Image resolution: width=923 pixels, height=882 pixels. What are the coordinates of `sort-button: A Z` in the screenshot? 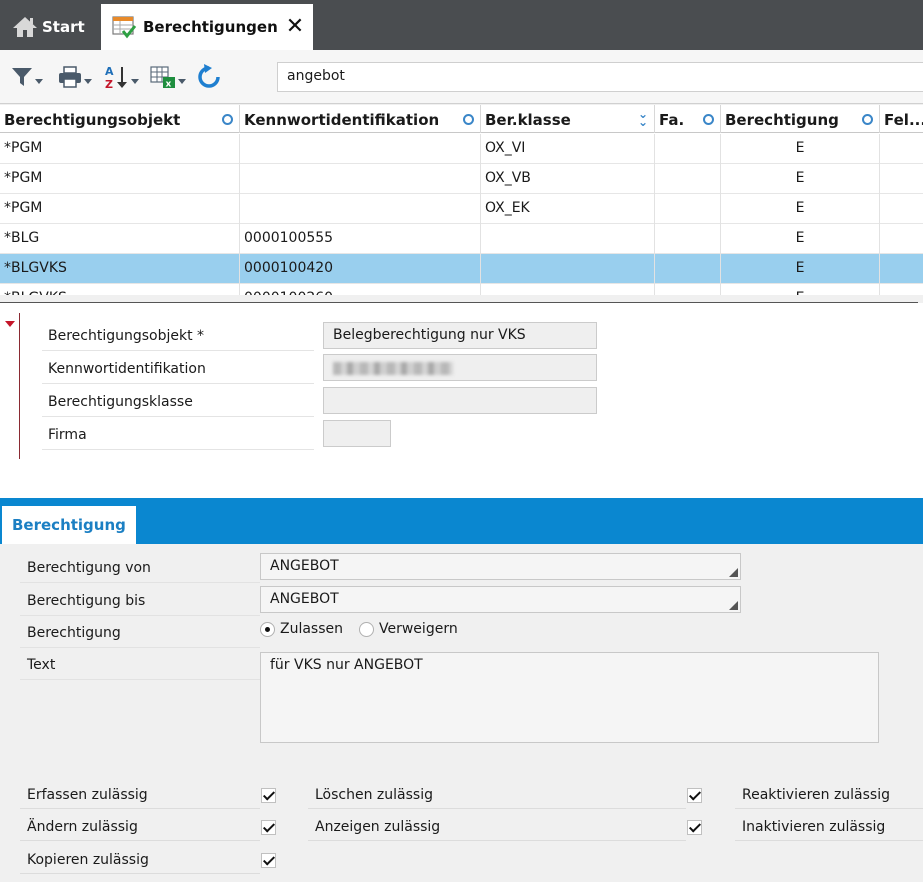 It's located at (121, 77).